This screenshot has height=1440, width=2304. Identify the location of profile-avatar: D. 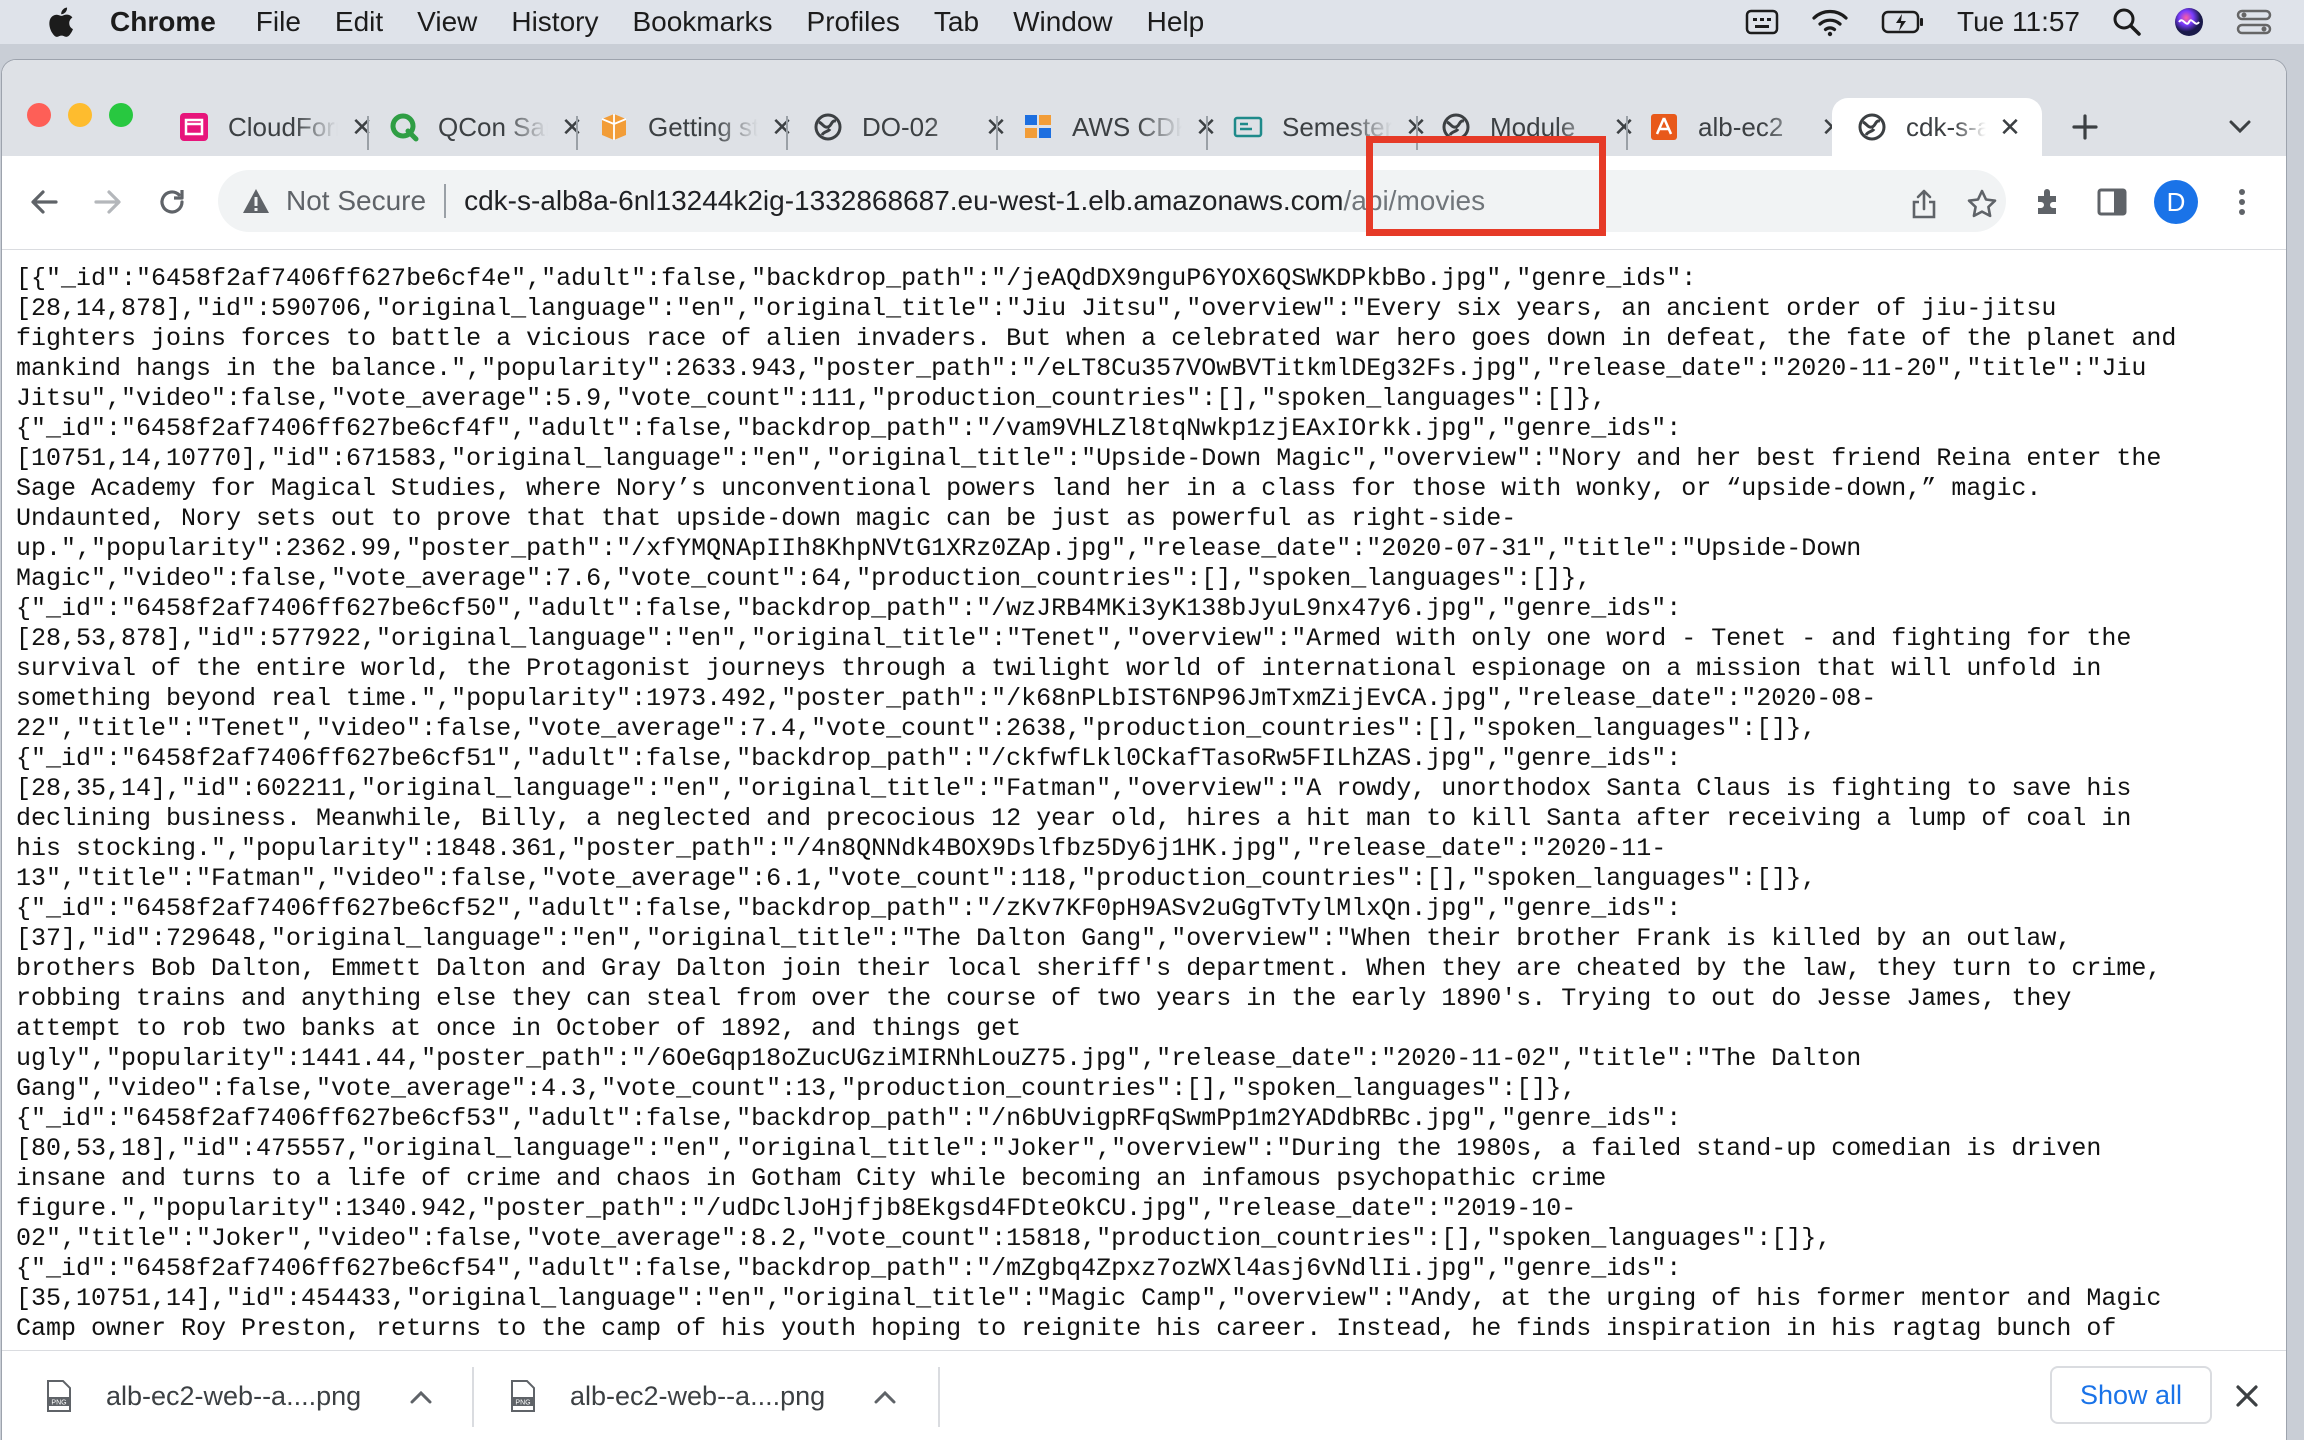
(2176, 202).